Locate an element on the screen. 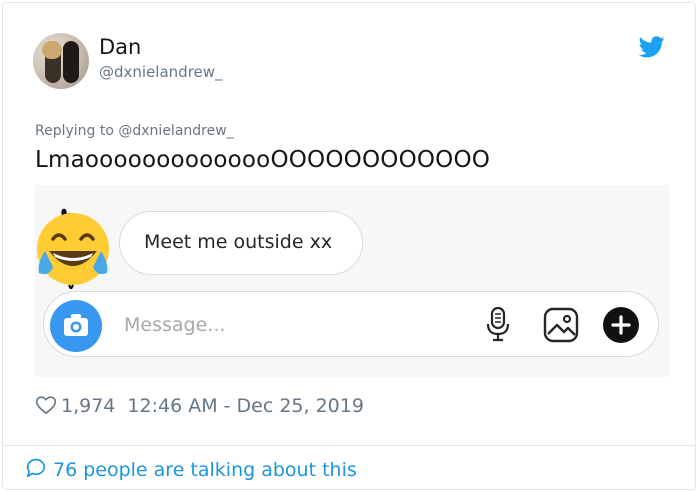 This screenshot has height=492, width=700. replying-to: Replying to @dxnielandrew_ is located at coordinates (134, 131).